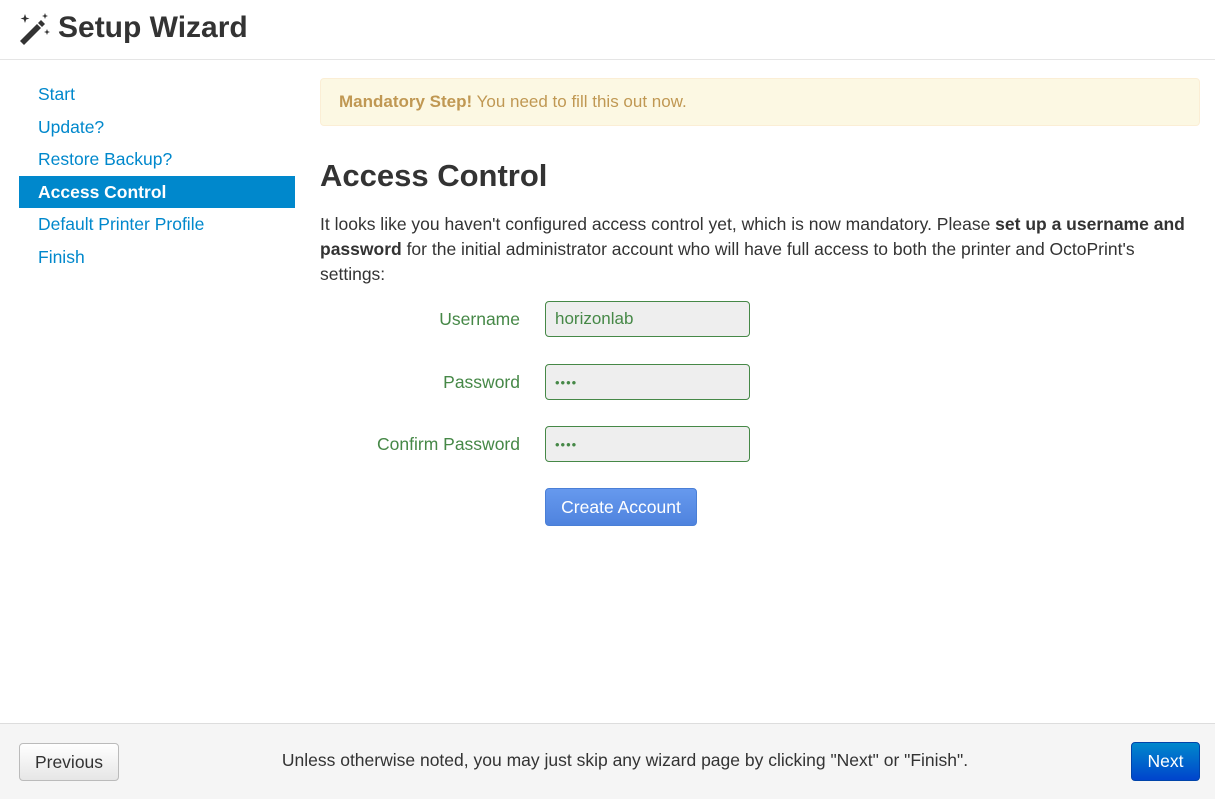 The width and height of the screenshot is (1215, 799). What do you see at coordinates (579, 101) in the screenshot?
I see `alert-text: You need to fill this out now.` at bounding box center [579, 101].